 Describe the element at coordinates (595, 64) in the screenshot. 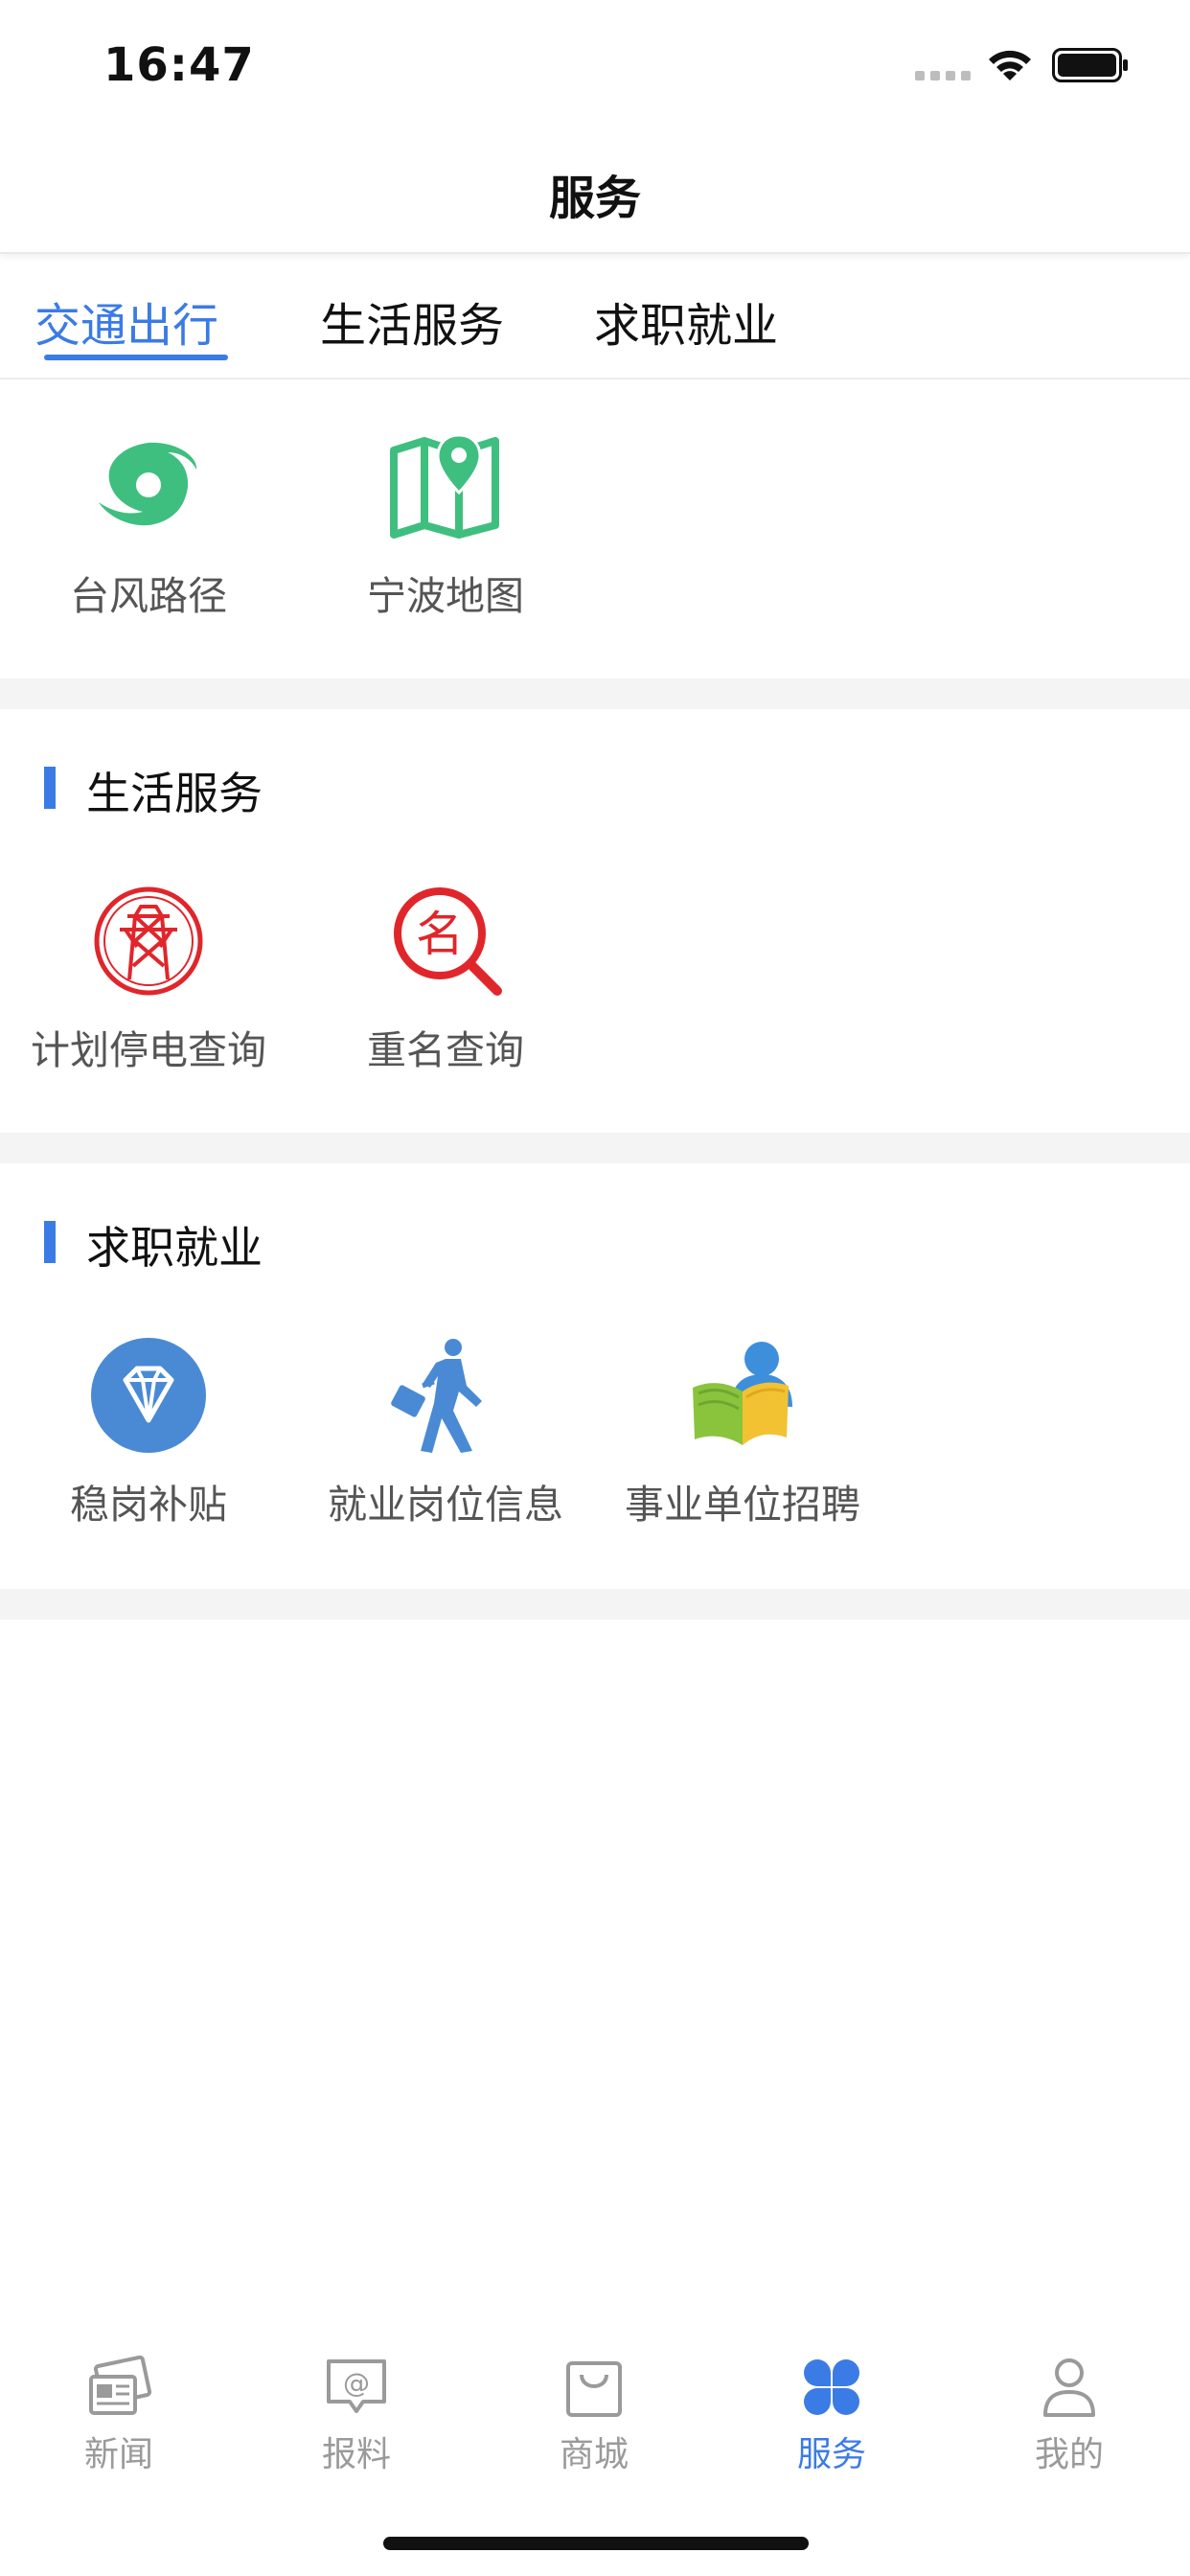

I see `status-bar: 16:47` at that location.